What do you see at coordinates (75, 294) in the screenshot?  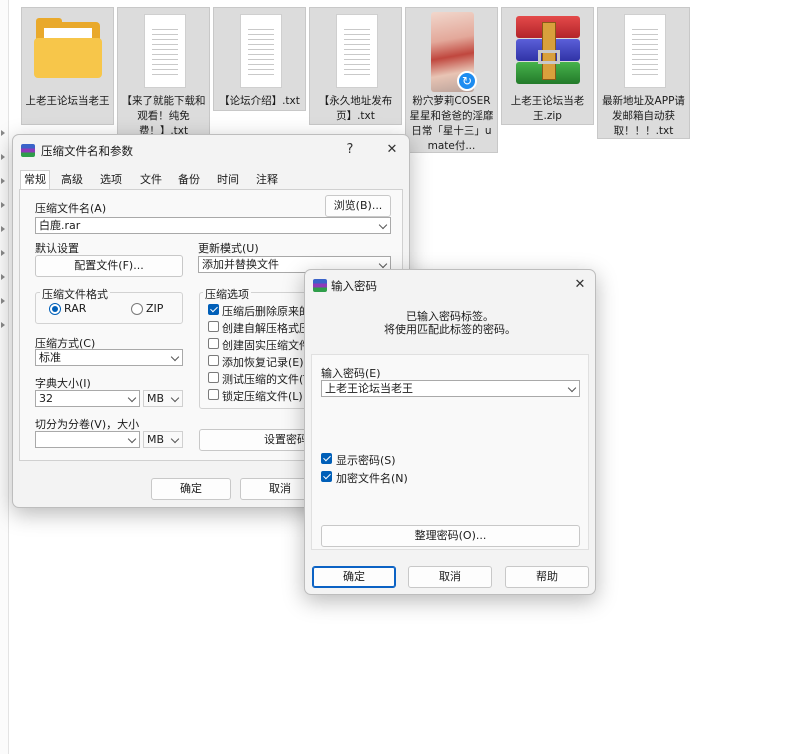 I see `archive-format-label: 压缩文件格式` at bounding box center [75, 294].